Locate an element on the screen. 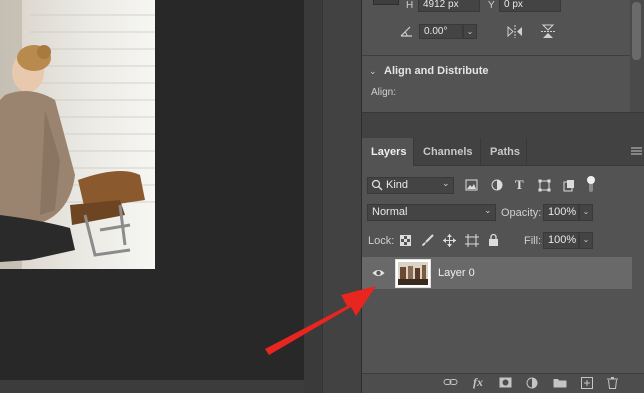 The height and width of the screenshot is (393, 644). fill-label: Fill: is located at coordinates (533, 241).